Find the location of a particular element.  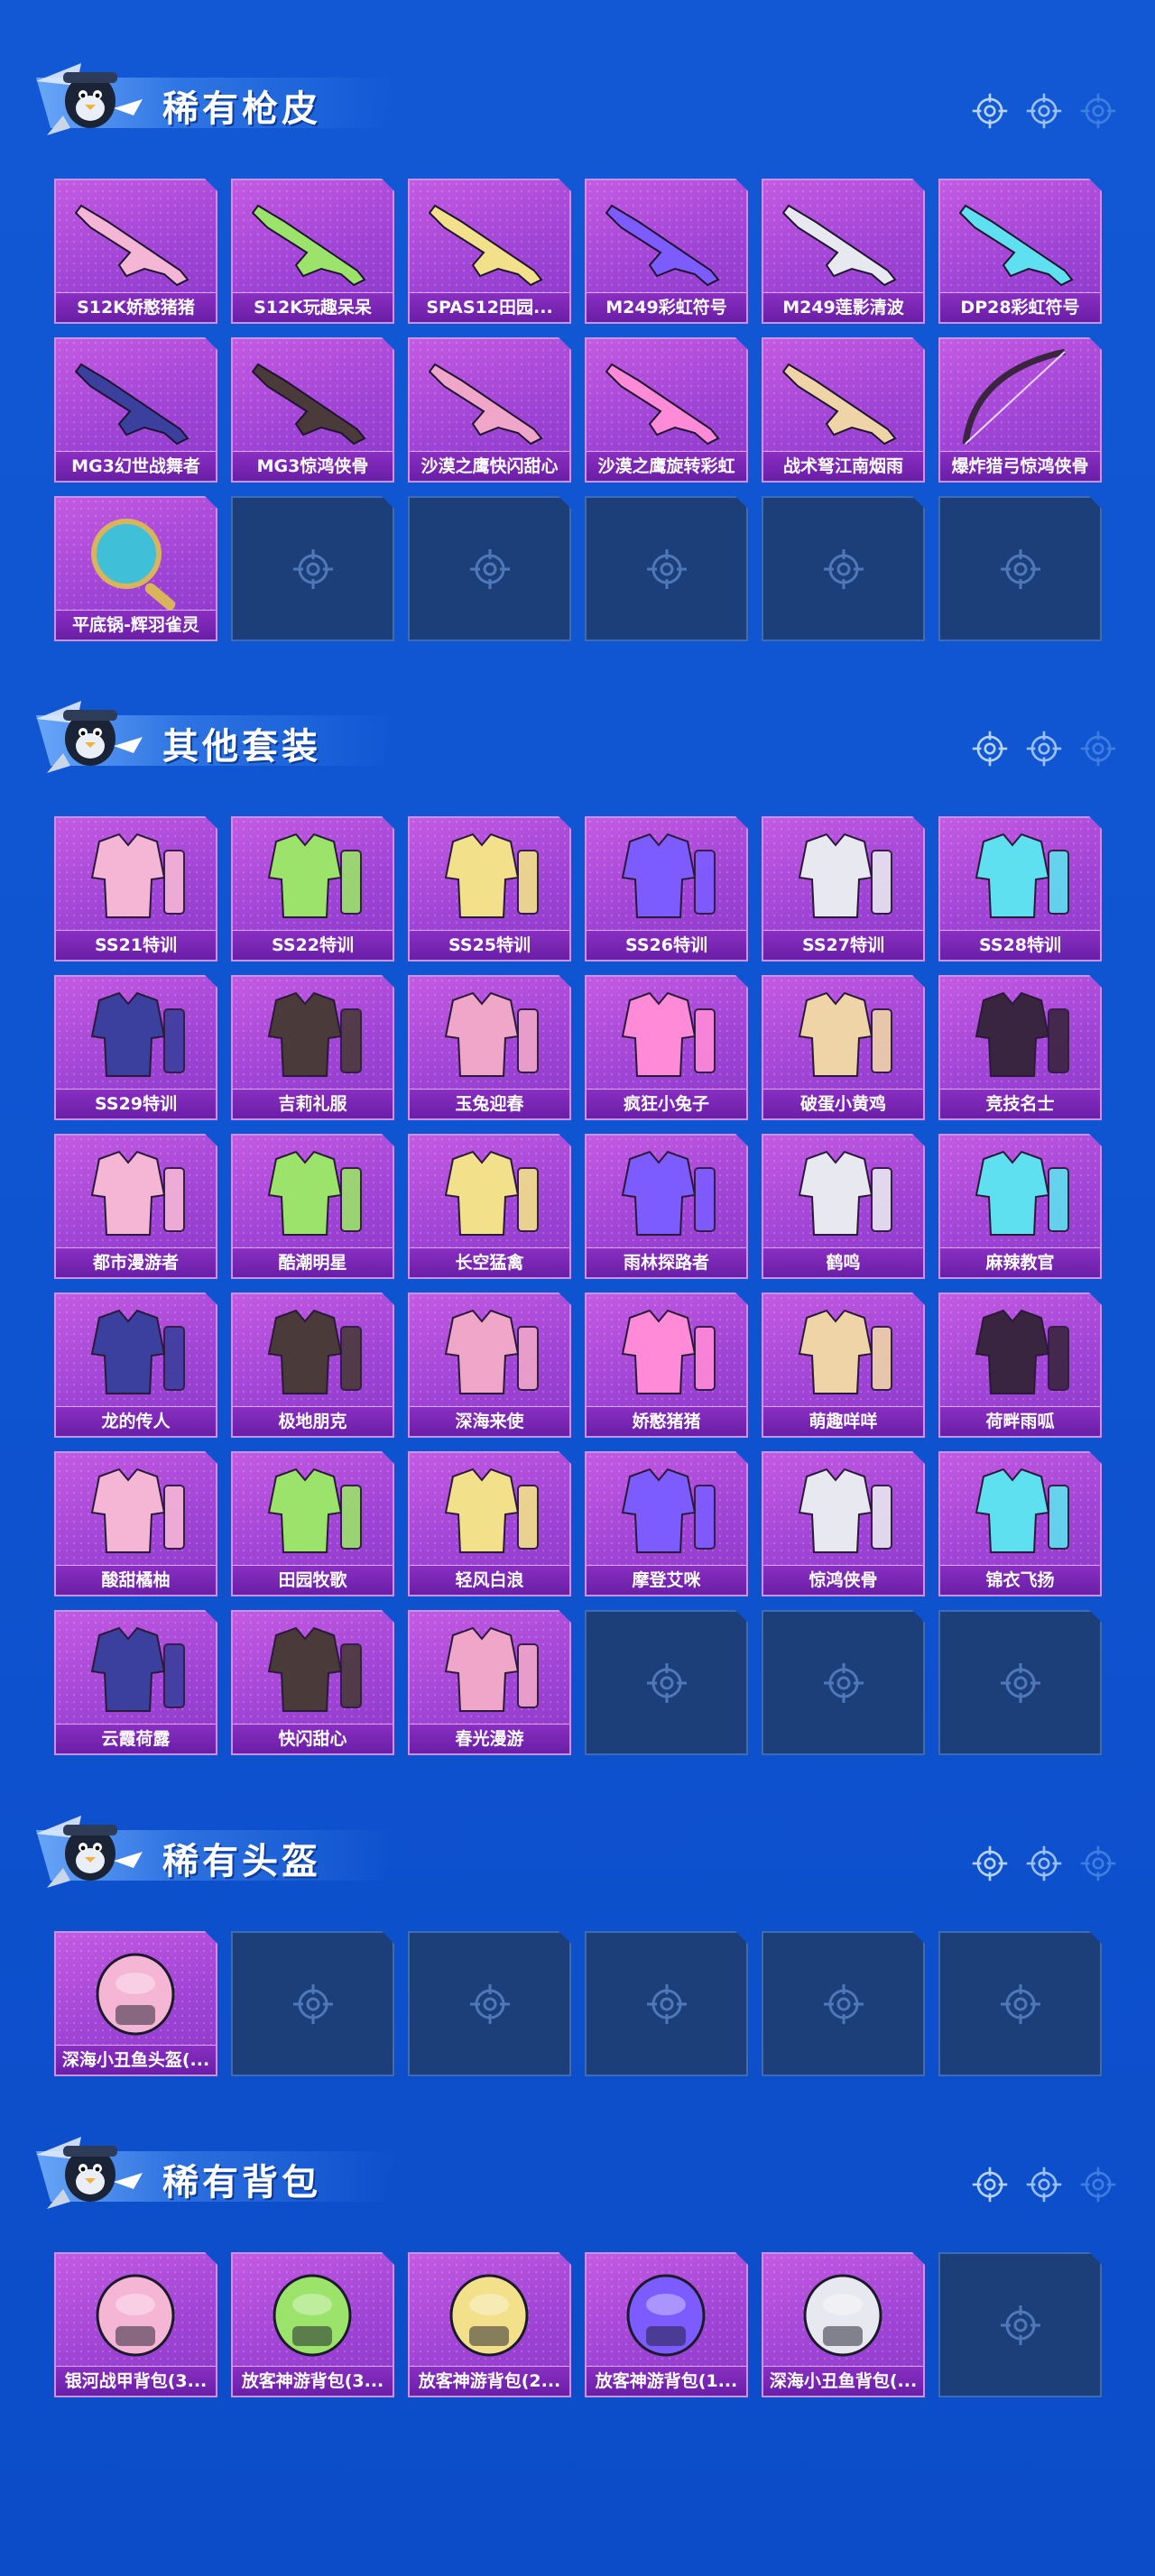

item-card: 云霞荷露 is located at coordinates (135, 1682).